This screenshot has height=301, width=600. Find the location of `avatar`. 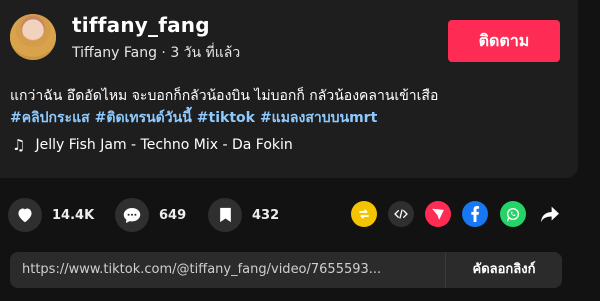

avatar is located at coordinates (33, 37).